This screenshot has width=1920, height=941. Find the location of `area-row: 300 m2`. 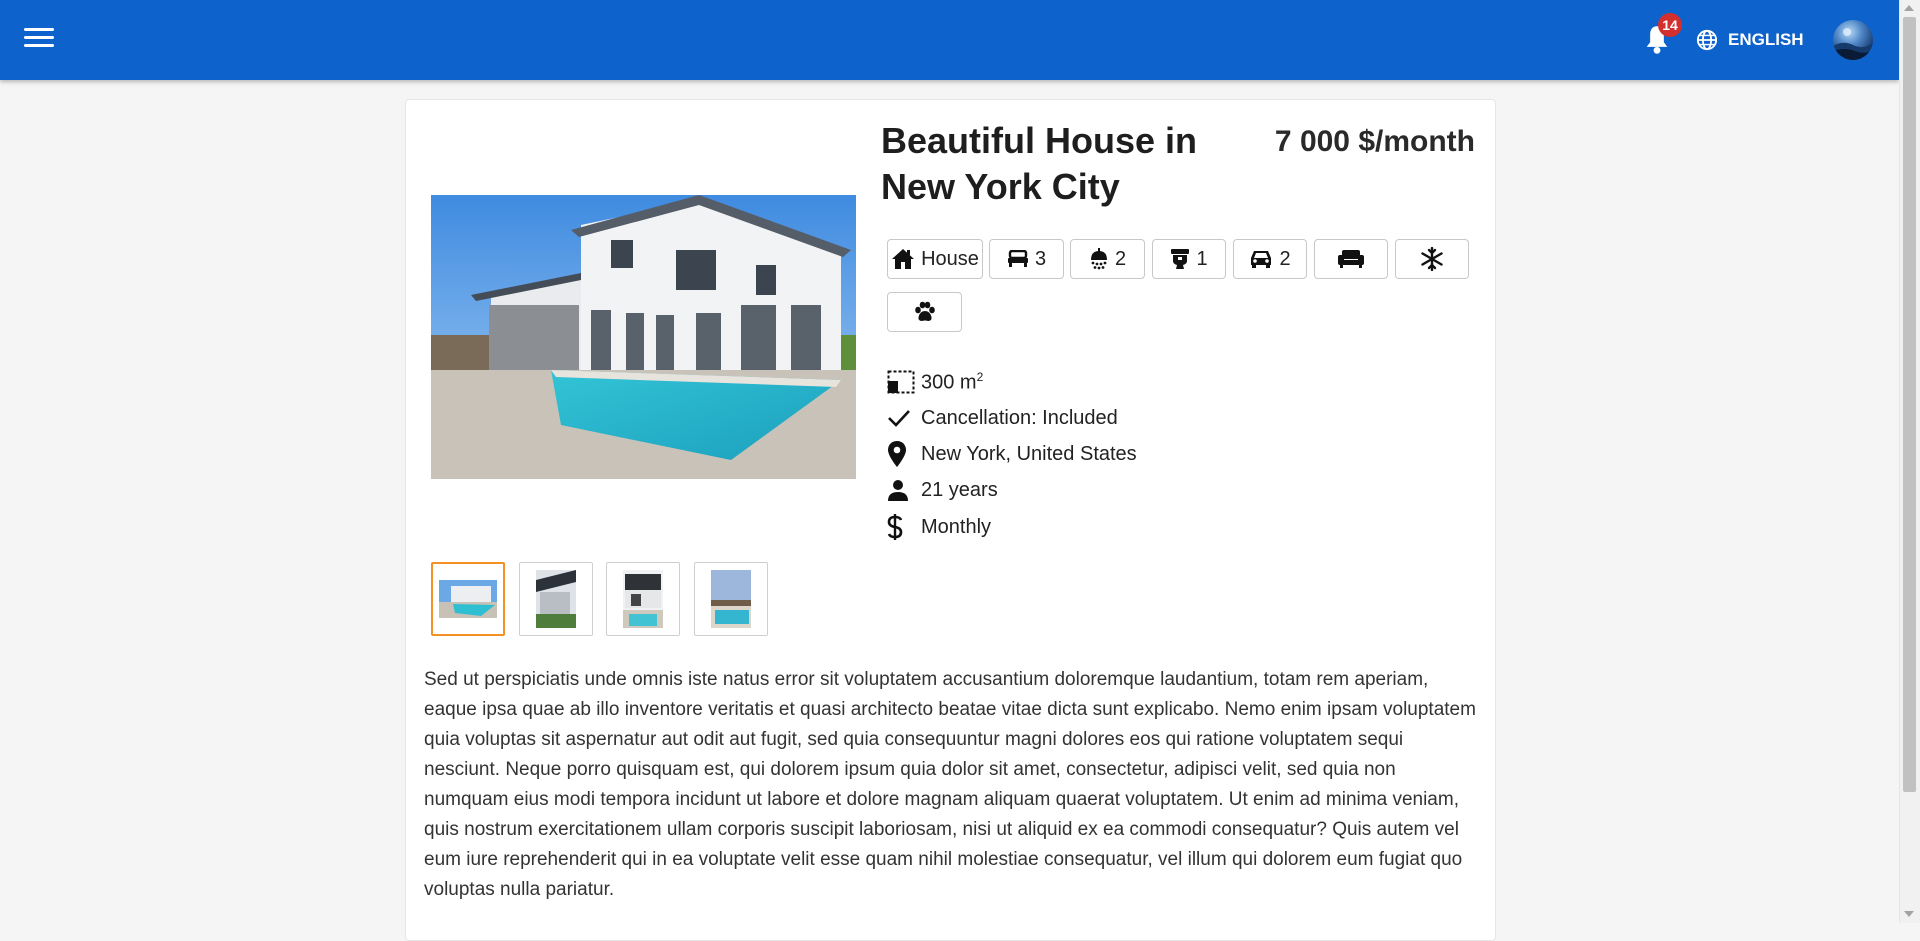

area-row: 300 m2 is located at coordinates (935, 382).